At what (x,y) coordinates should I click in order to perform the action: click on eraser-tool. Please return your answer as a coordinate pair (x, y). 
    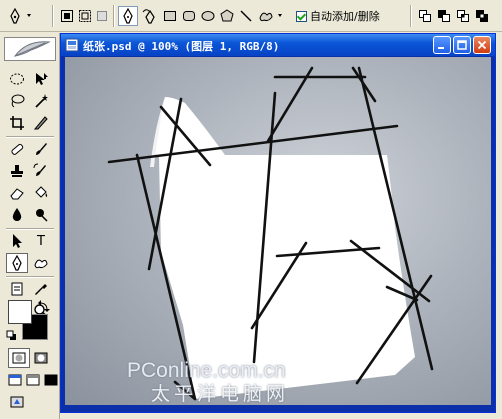
    Looking at the image, I should click on (17, 193).